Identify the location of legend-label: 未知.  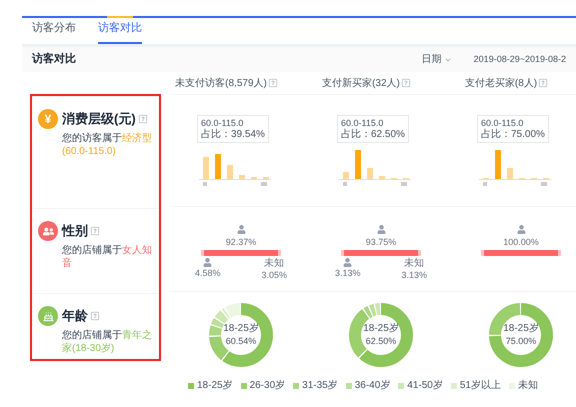
(528, 385).